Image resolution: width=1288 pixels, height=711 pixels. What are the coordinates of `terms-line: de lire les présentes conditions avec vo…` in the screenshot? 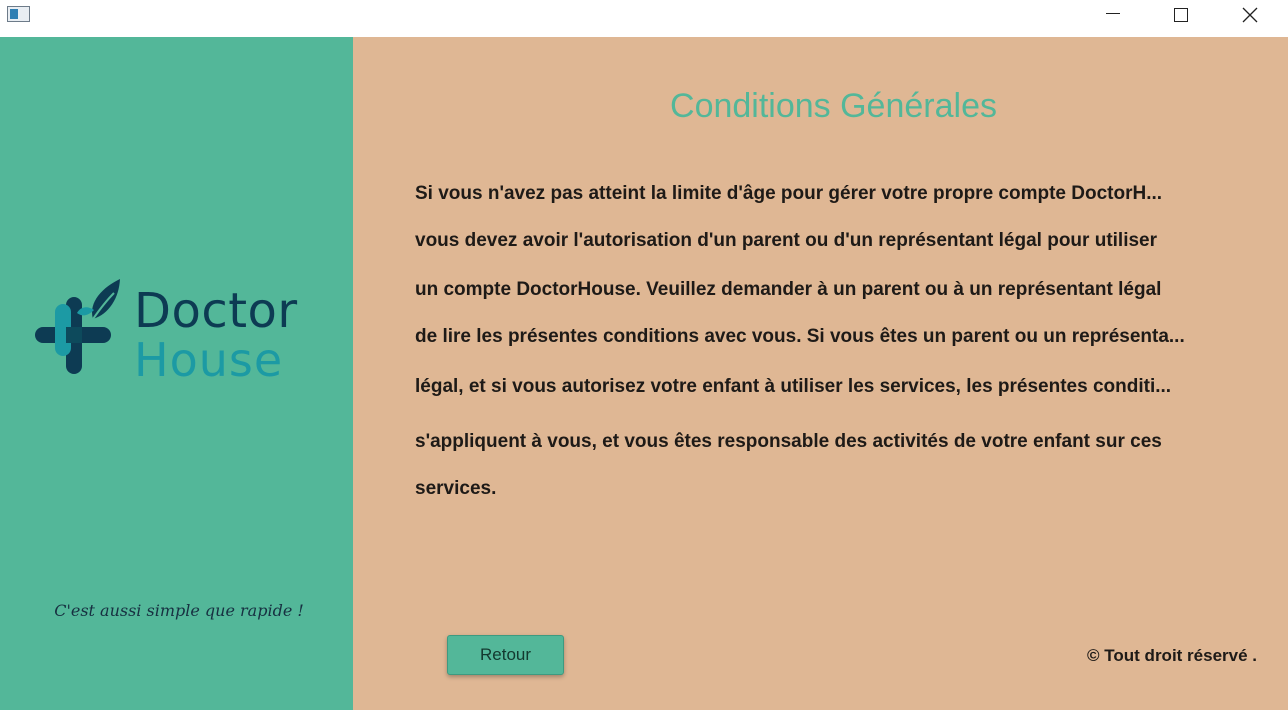 It's located at (800, 336).